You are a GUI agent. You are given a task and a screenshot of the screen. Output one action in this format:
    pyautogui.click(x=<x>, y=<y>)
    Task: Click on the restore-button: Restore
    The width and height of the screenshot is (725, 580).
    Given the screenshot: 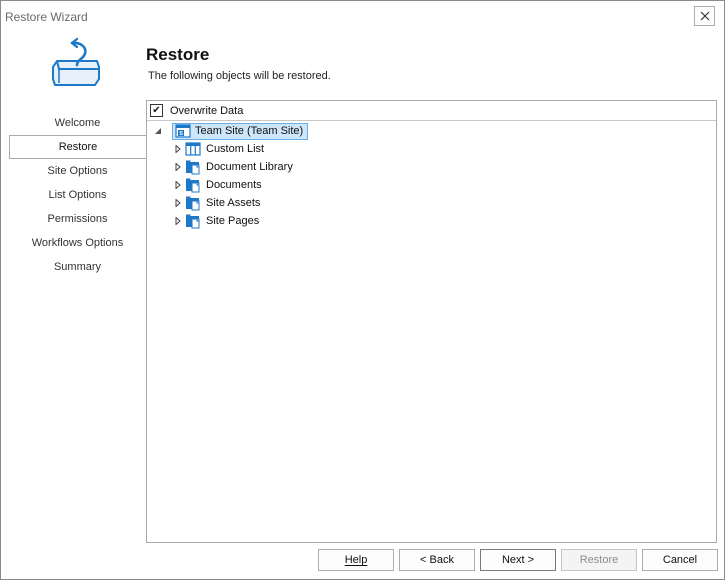 What is the action you would take?
    pyautogui.click(x=599, y=560)
    